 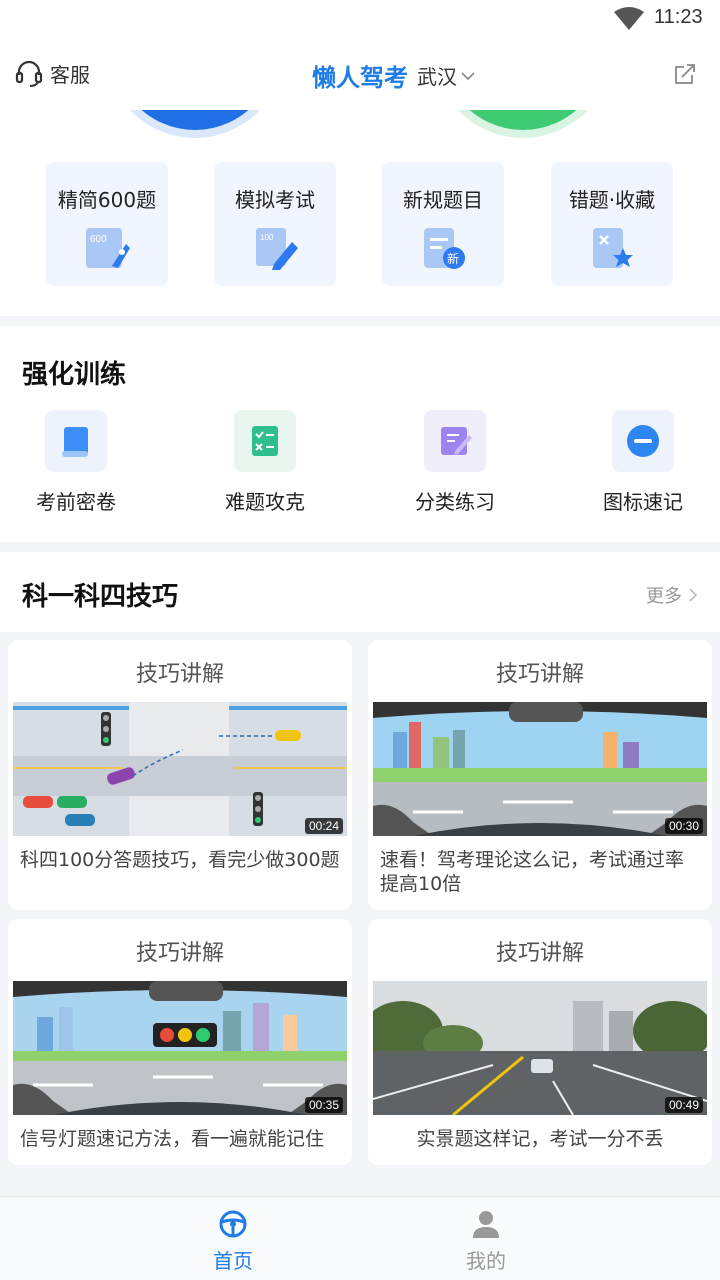 What do you see at coordinates (612, 200) in the screenshot?
I see `card-label: 错题·收藏` at bounding box center [612, 200].